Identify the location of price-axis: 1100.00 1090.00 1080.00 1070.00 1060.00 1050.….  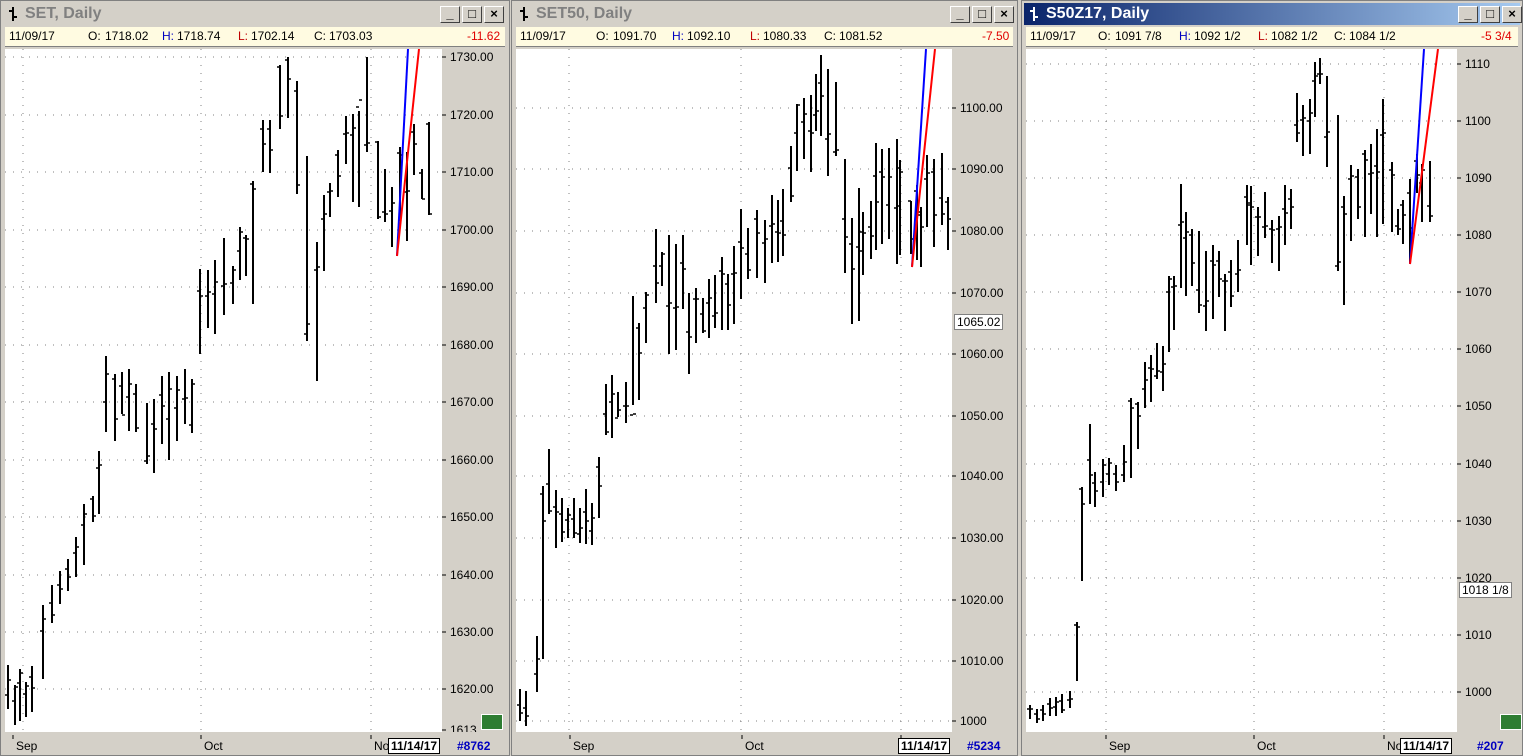
(983, 390).